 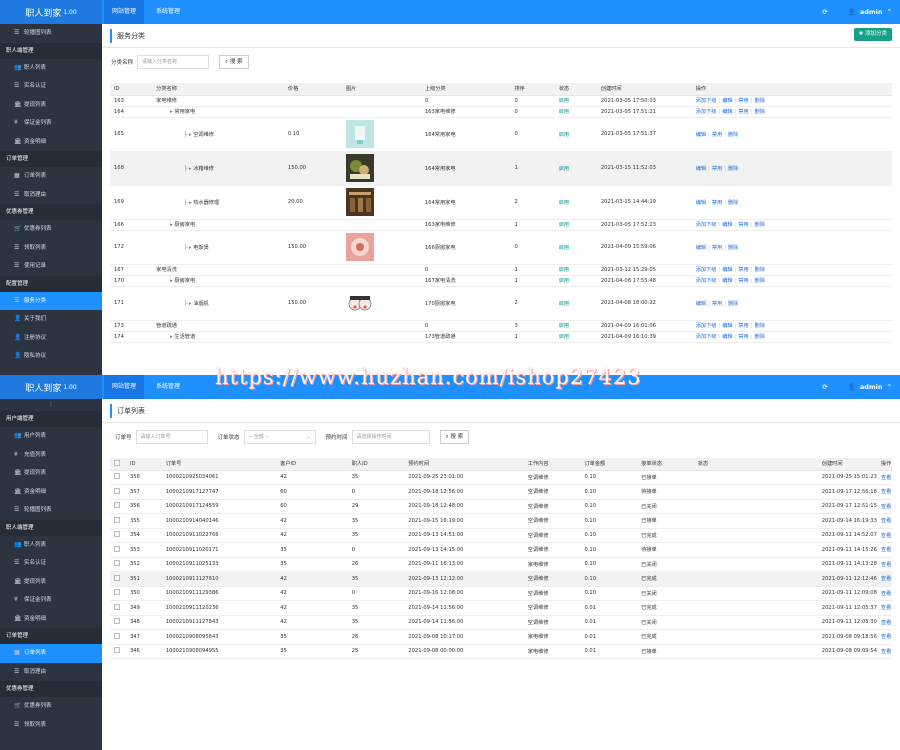 What do you see at coordinates (871, 12) in the screenshot?
I see `admin-menu: admin` at bounding box center [871, 12].